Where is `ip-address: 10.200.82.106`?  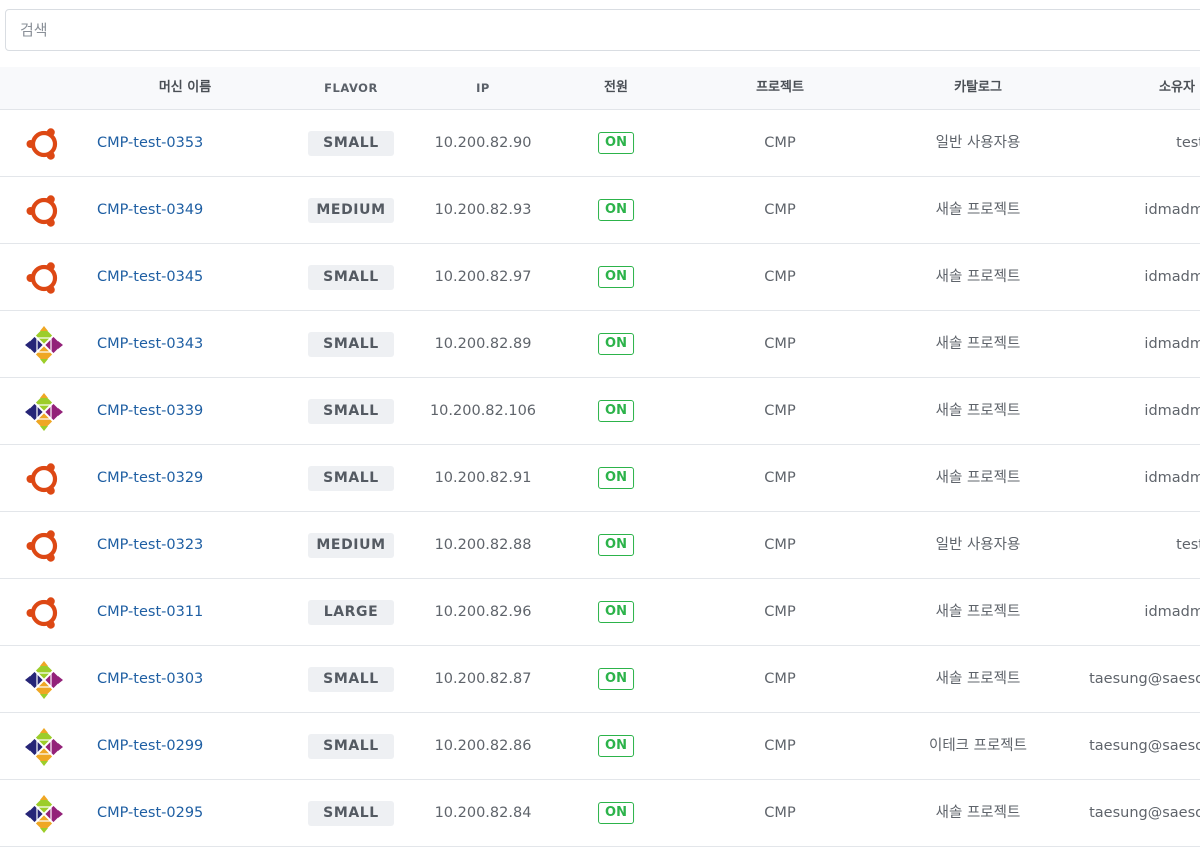 ip-address: 10.200.82.106 is located at coordinates (483, 411).